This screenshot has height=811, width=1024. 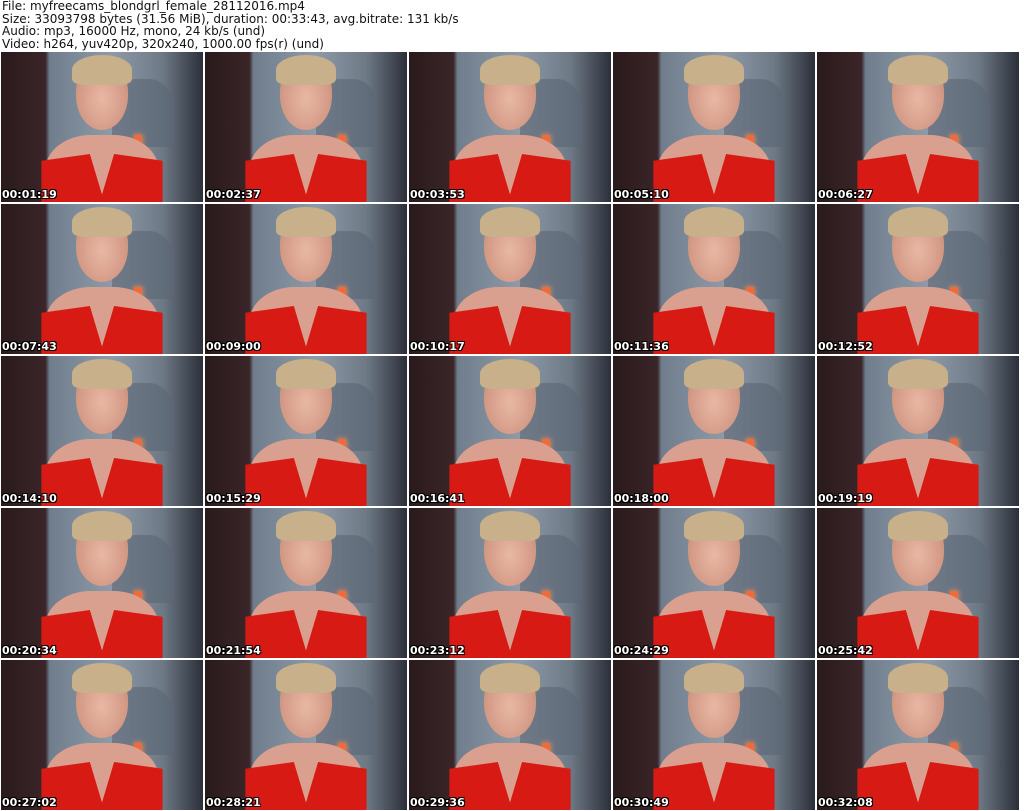 I want to click on video-frame-thumbnail: 00:01:19, so click(x=102, y=127).